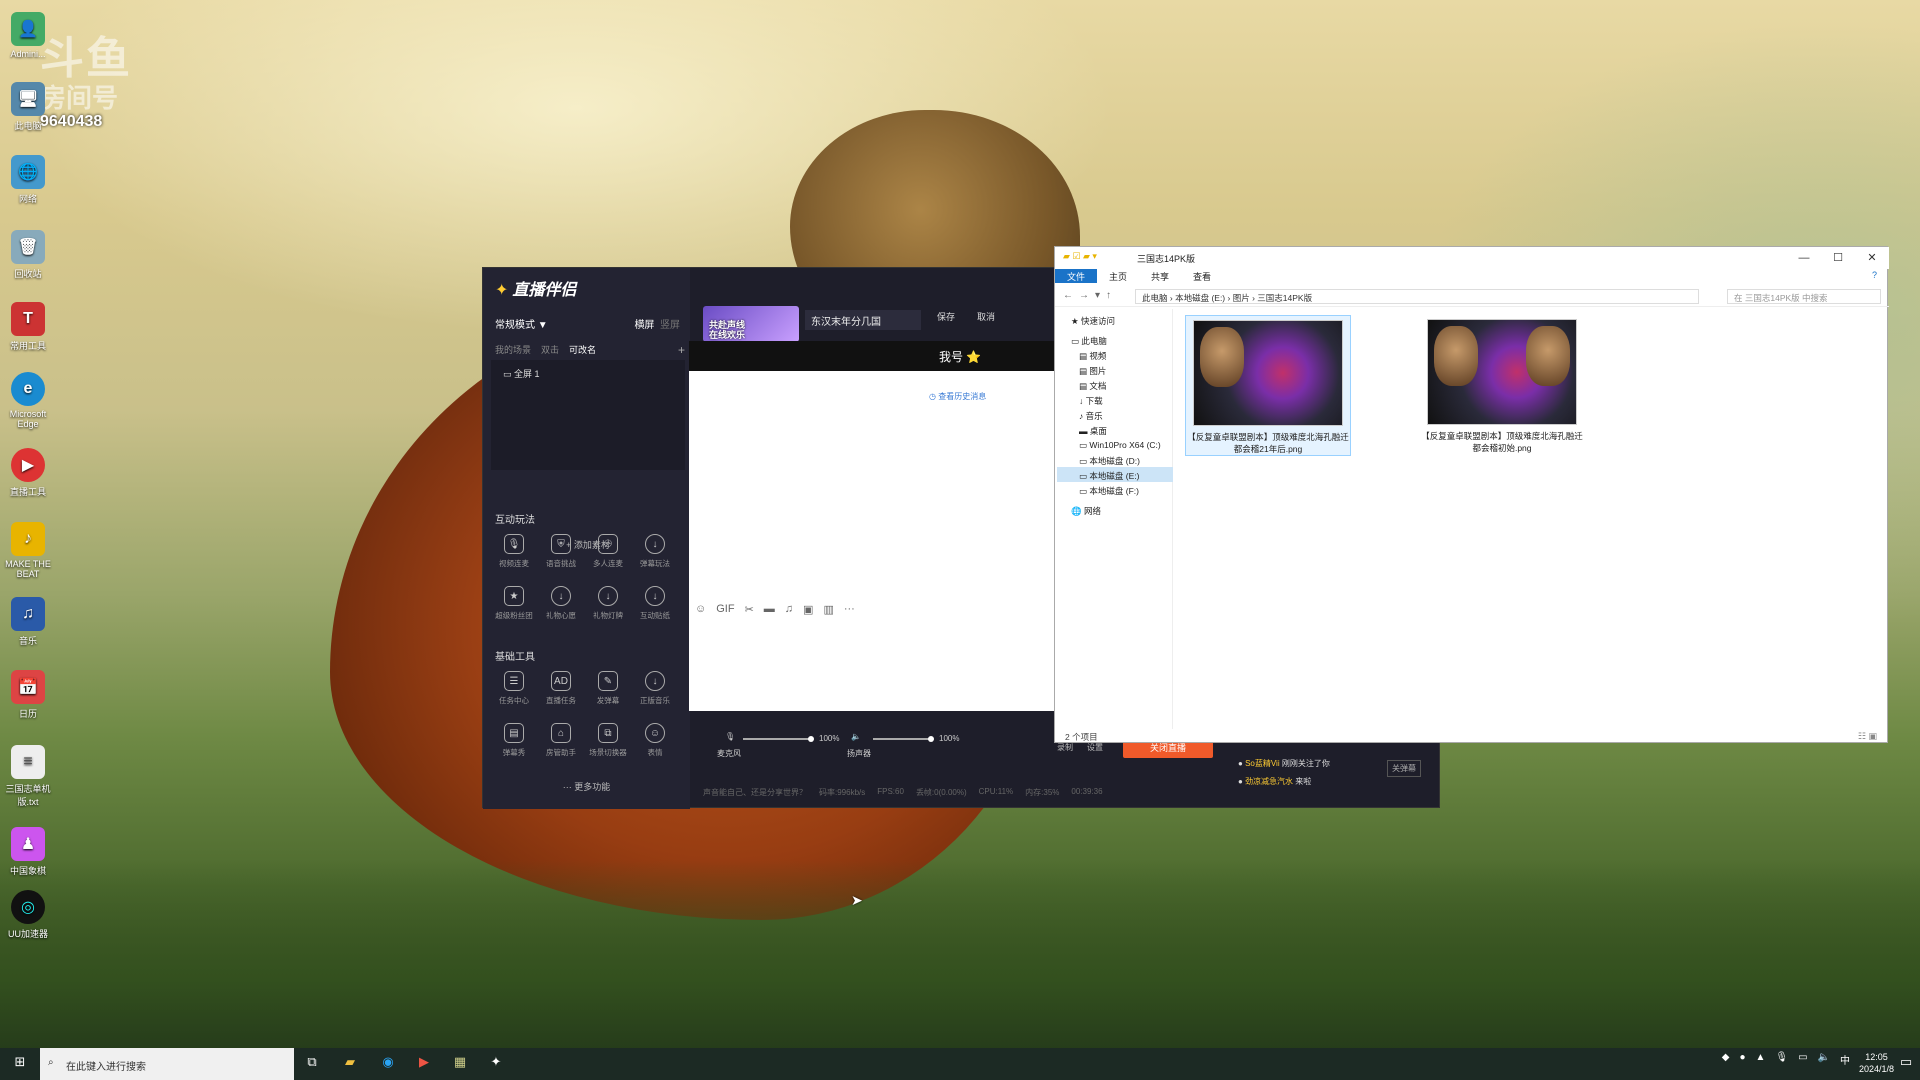  I want to click on help-icon: ?, so click(1874, 276).